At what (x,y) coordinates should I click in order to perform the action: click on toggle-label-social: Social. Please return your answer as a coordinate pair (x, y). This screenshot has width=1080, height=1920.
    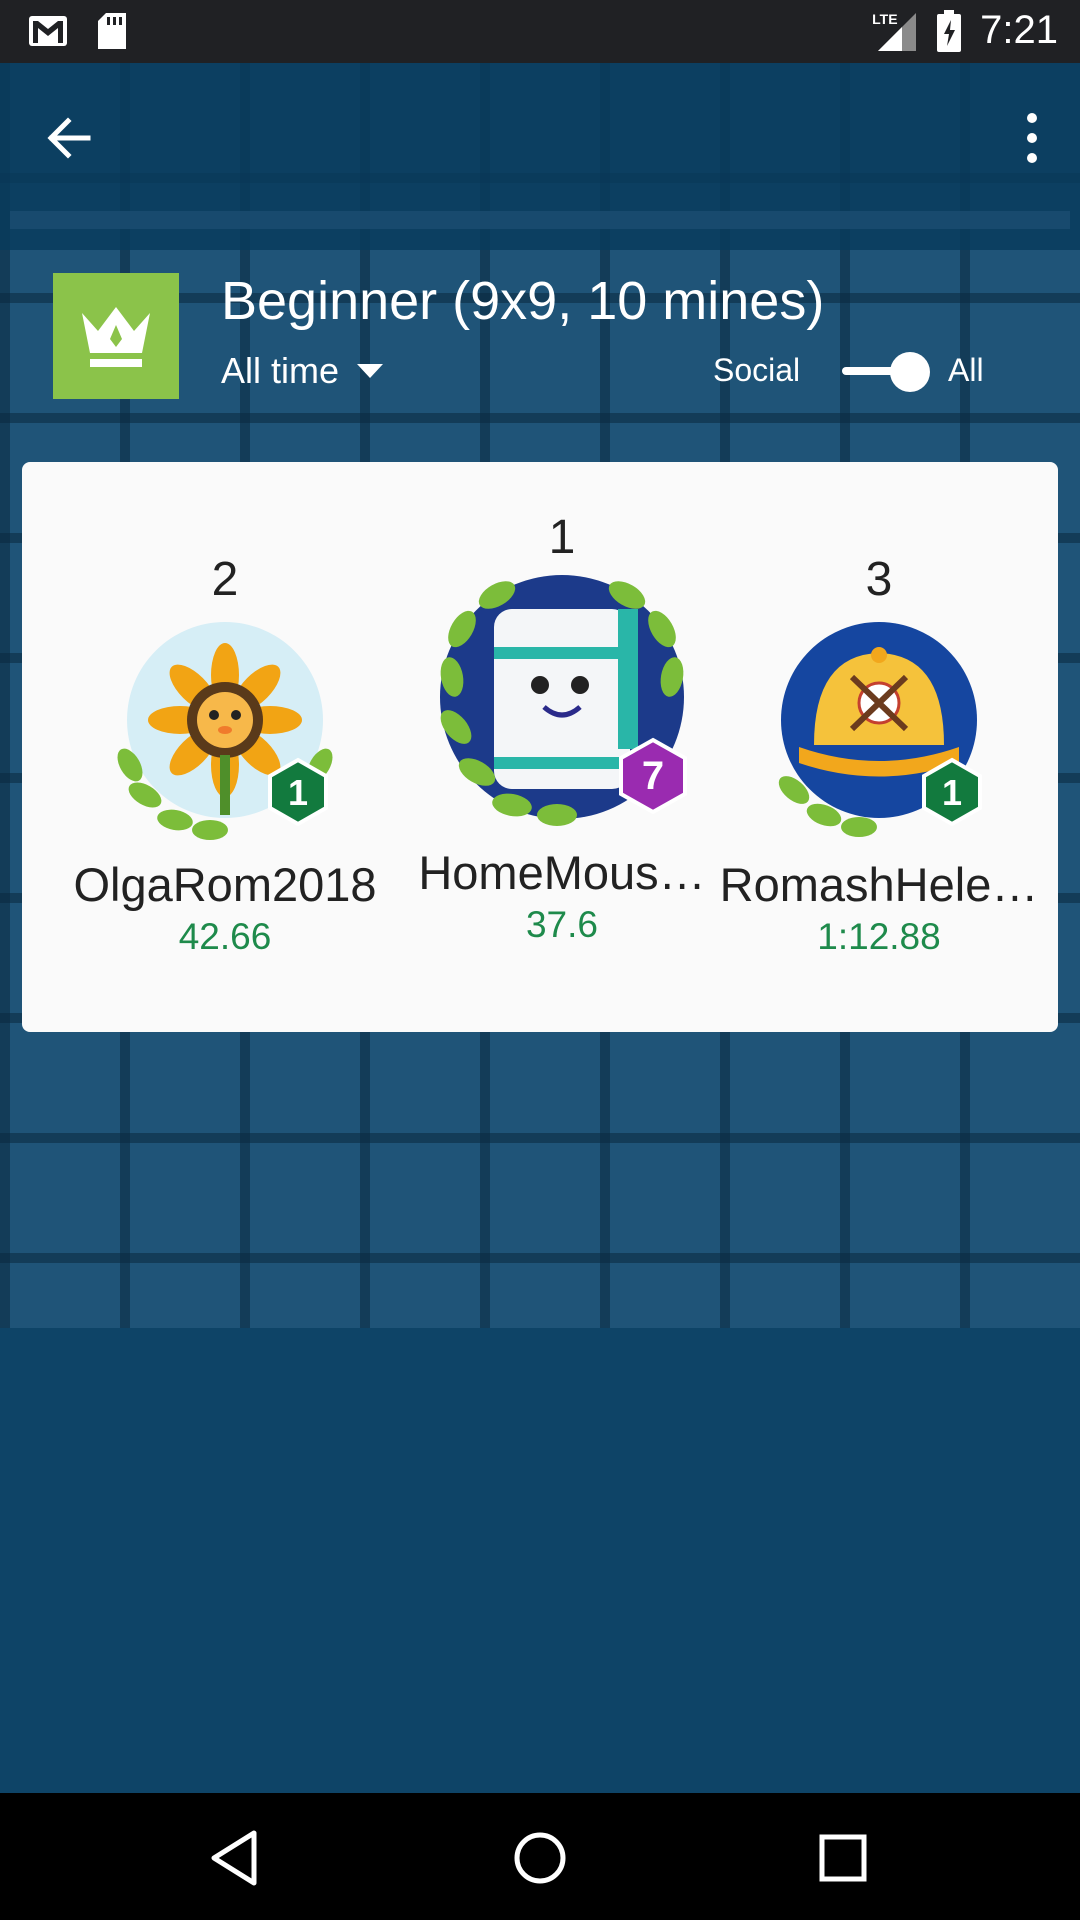
    Looking at the image, I should click on (756, 370).